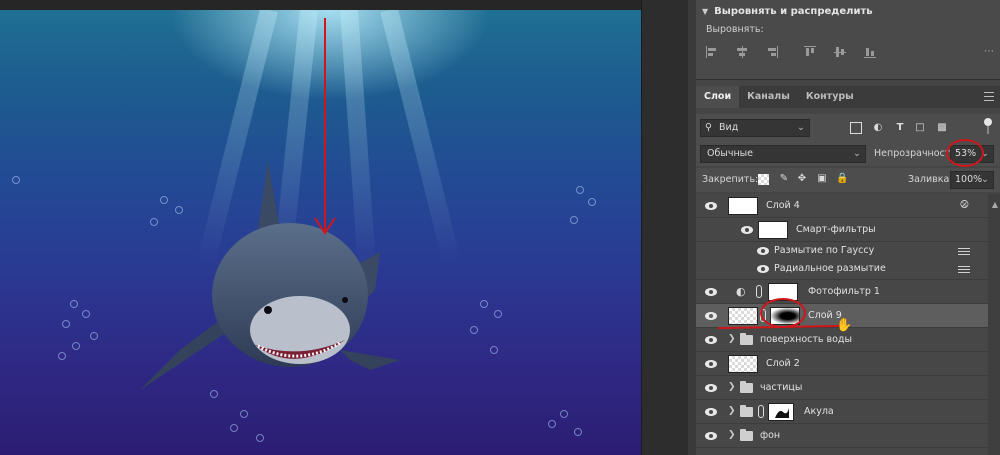 This screenshot has width=1000, height=455. What do you see at coordinates (842, 230) in the screenshot?
I see `layer-row: Смарт-фильтры` at bounding box center [842, 230].